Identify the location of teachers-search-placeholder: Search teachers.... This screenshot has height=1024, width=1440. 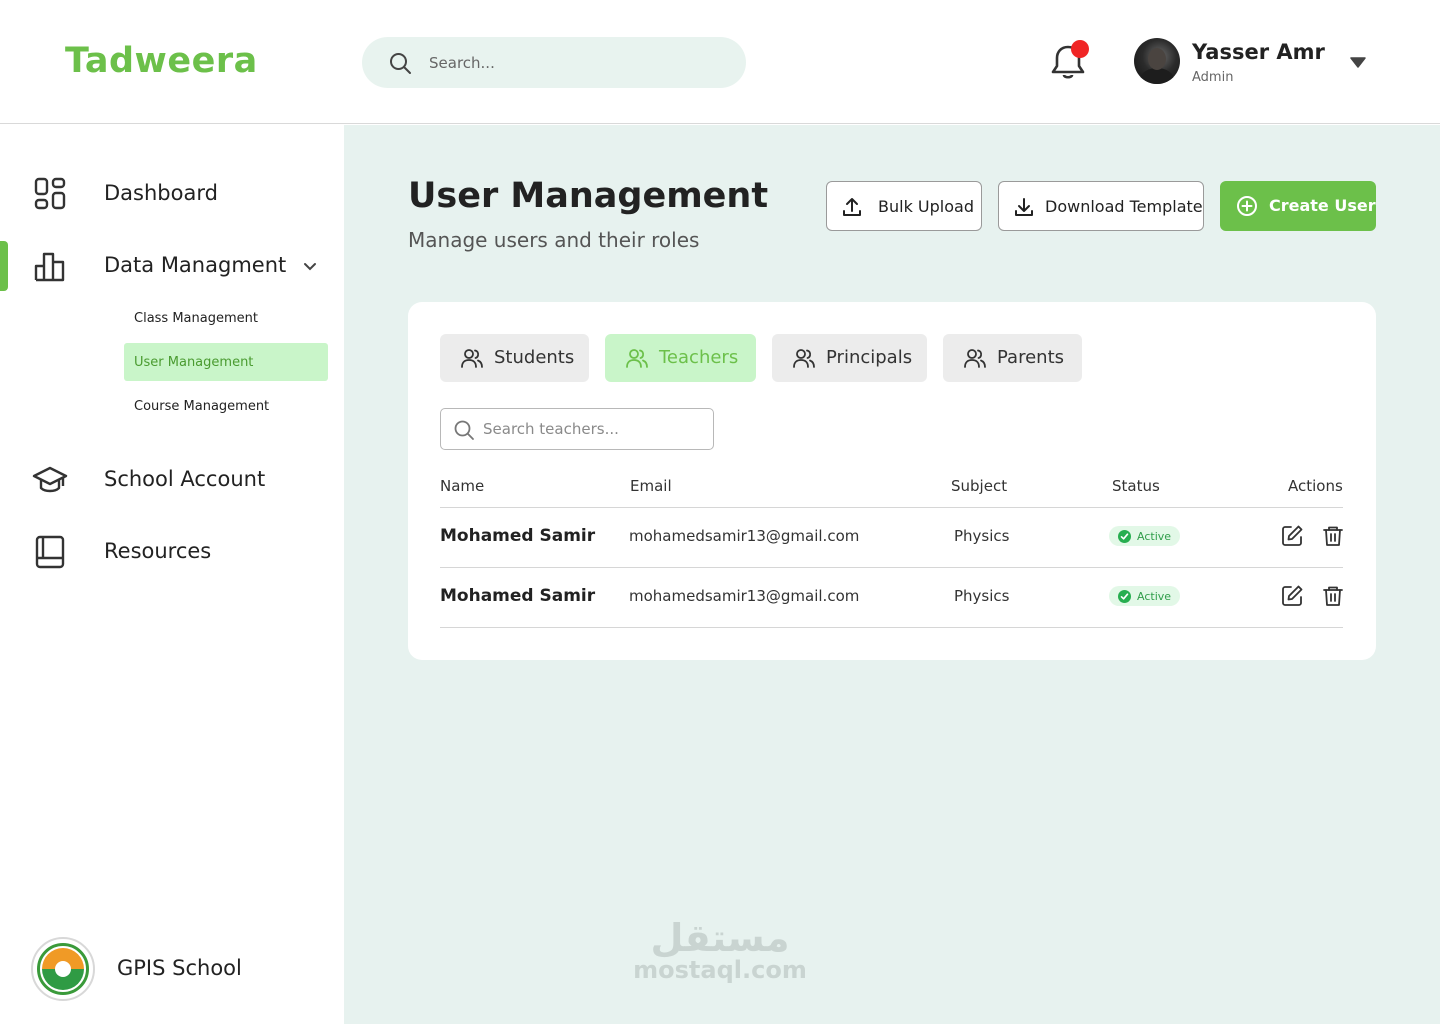
(551, 429).